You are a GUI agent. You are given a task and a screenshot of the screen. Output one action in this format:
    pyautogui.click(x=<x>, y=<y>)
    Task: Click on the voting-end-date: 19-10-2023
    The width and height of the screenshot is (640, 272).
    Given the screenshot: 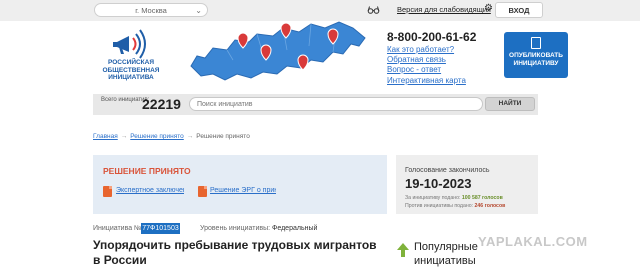 What is the action you would take?
    pyautogui.click(x=438, y=183)
    